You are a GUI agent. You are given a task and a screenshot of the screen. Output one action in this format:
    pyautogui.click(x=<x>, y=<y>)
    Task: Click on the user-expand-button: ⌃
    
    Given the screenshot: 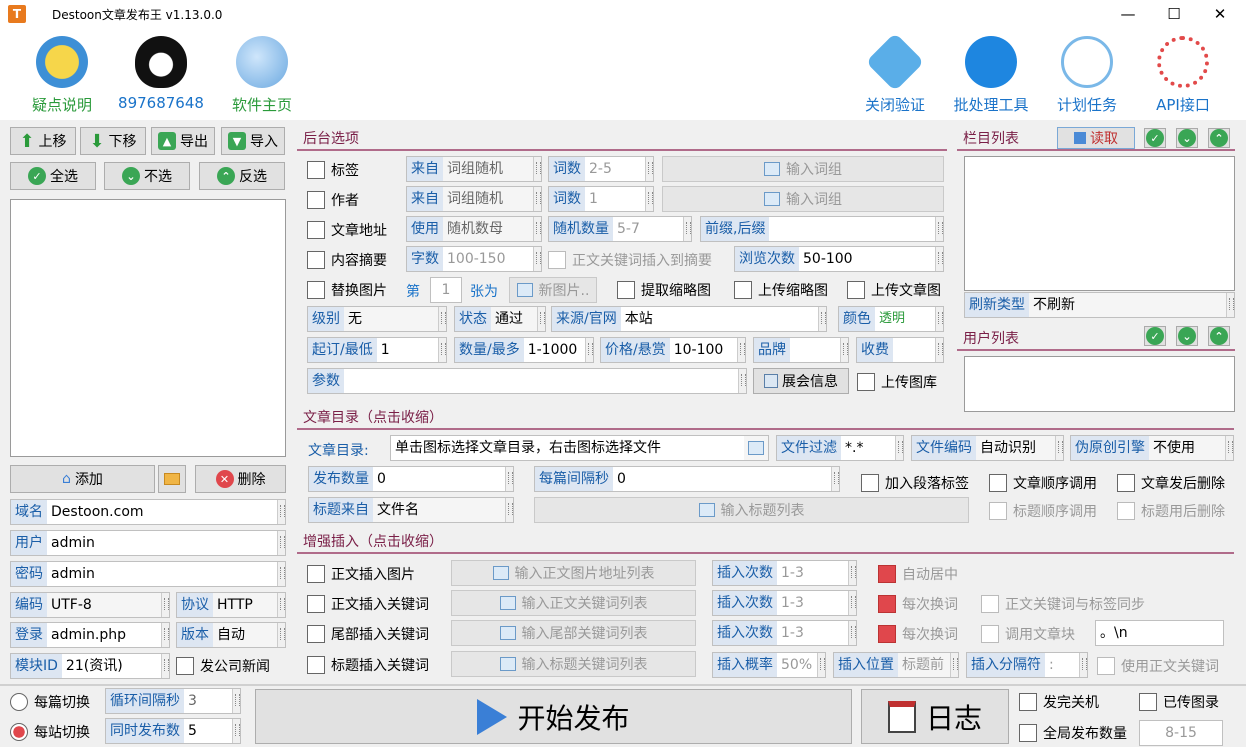 What is the action you would take?
    pyautogui.click(x=1219, y=336)
    